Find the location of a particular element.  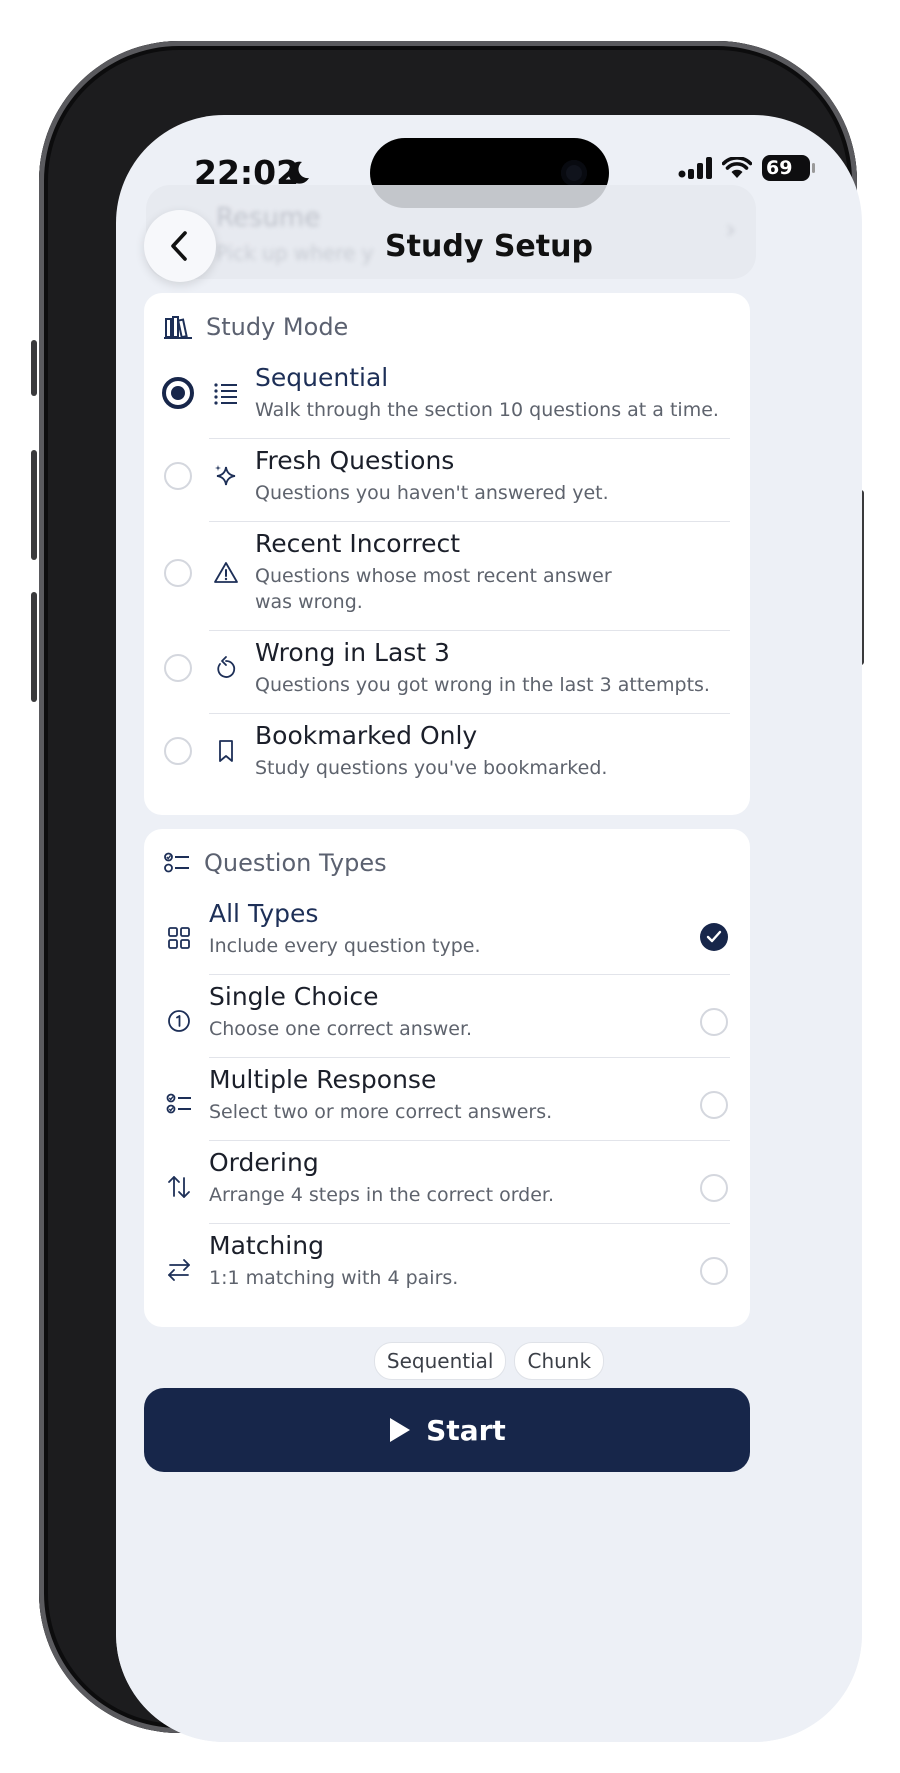

mode-description: Study questions you've bookmarked. is located at coordinates (431, 768).